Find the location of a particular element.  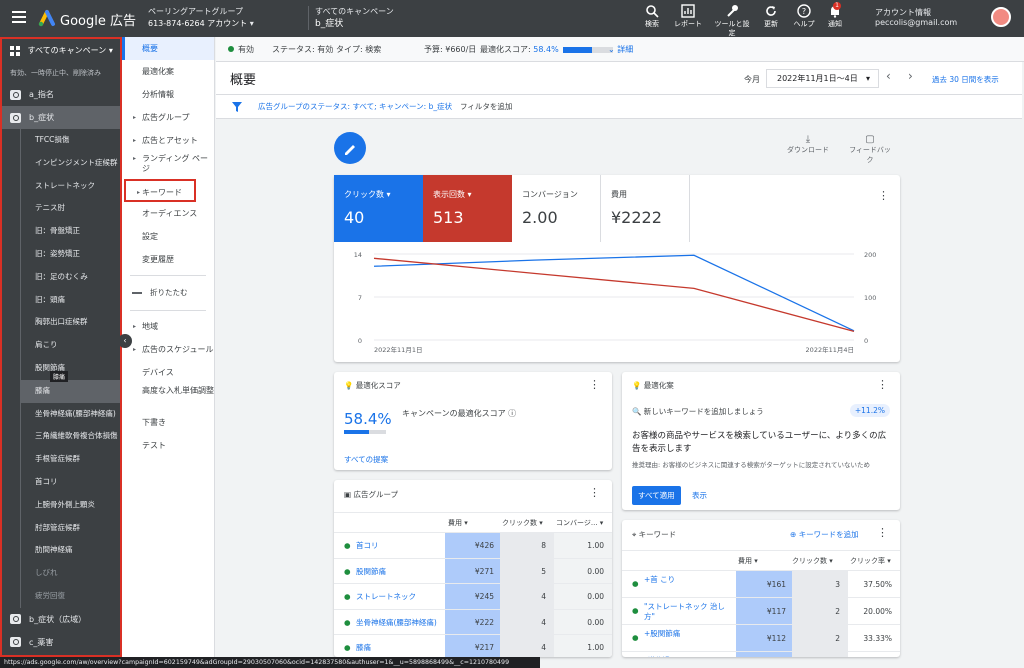

details-toggle: ⌄ 詳細 is located at coordinates (620, 49).